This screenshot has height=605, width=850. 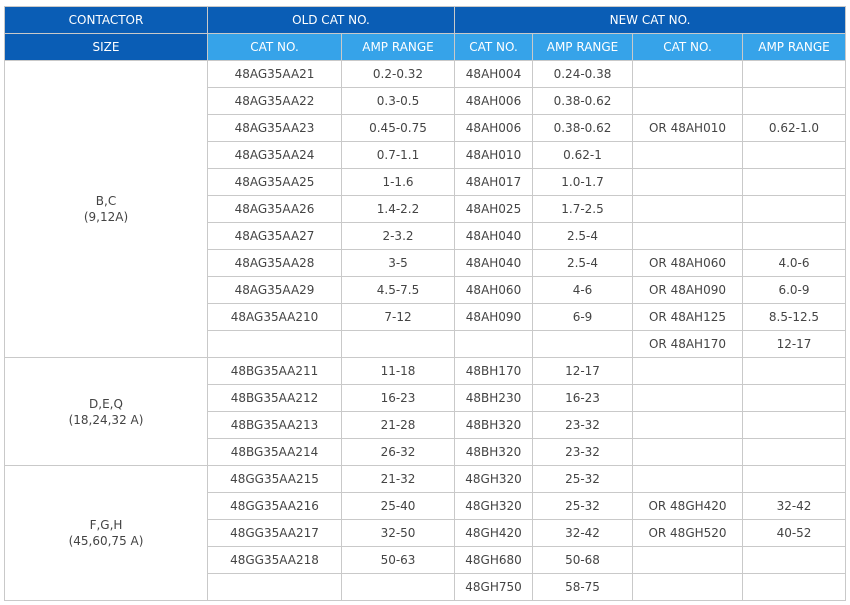 What do you see at coordinates (582, 398) in the screenshot?
I see `new-amp-range-cell: 16-23` at bounding box center [582, 398].